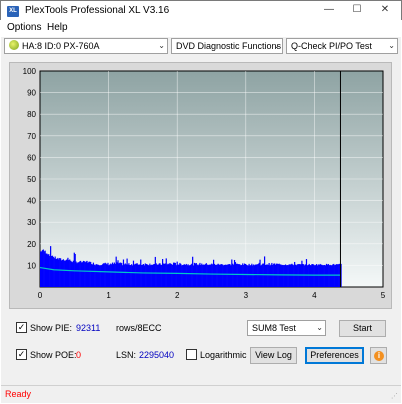 The image size is (402, 404). Describe the element at coordinates (40, 295) in the screenshot. I see `x-tick-label: 0` at that location.